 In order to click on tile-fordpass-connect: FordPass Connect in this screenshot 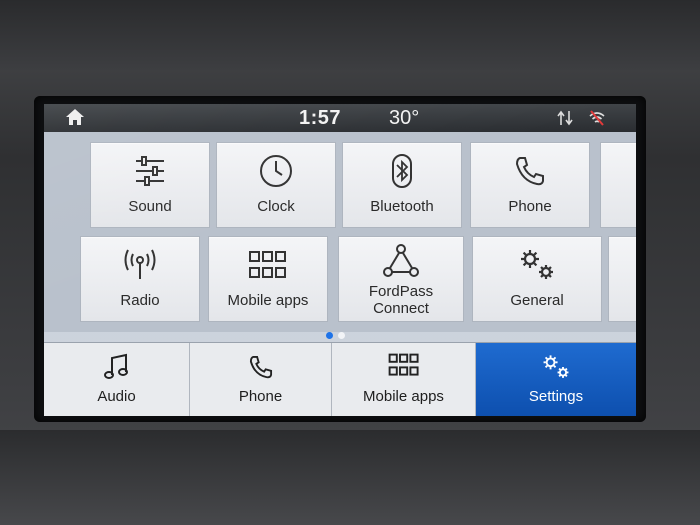, I will do `click(401, 279)`.